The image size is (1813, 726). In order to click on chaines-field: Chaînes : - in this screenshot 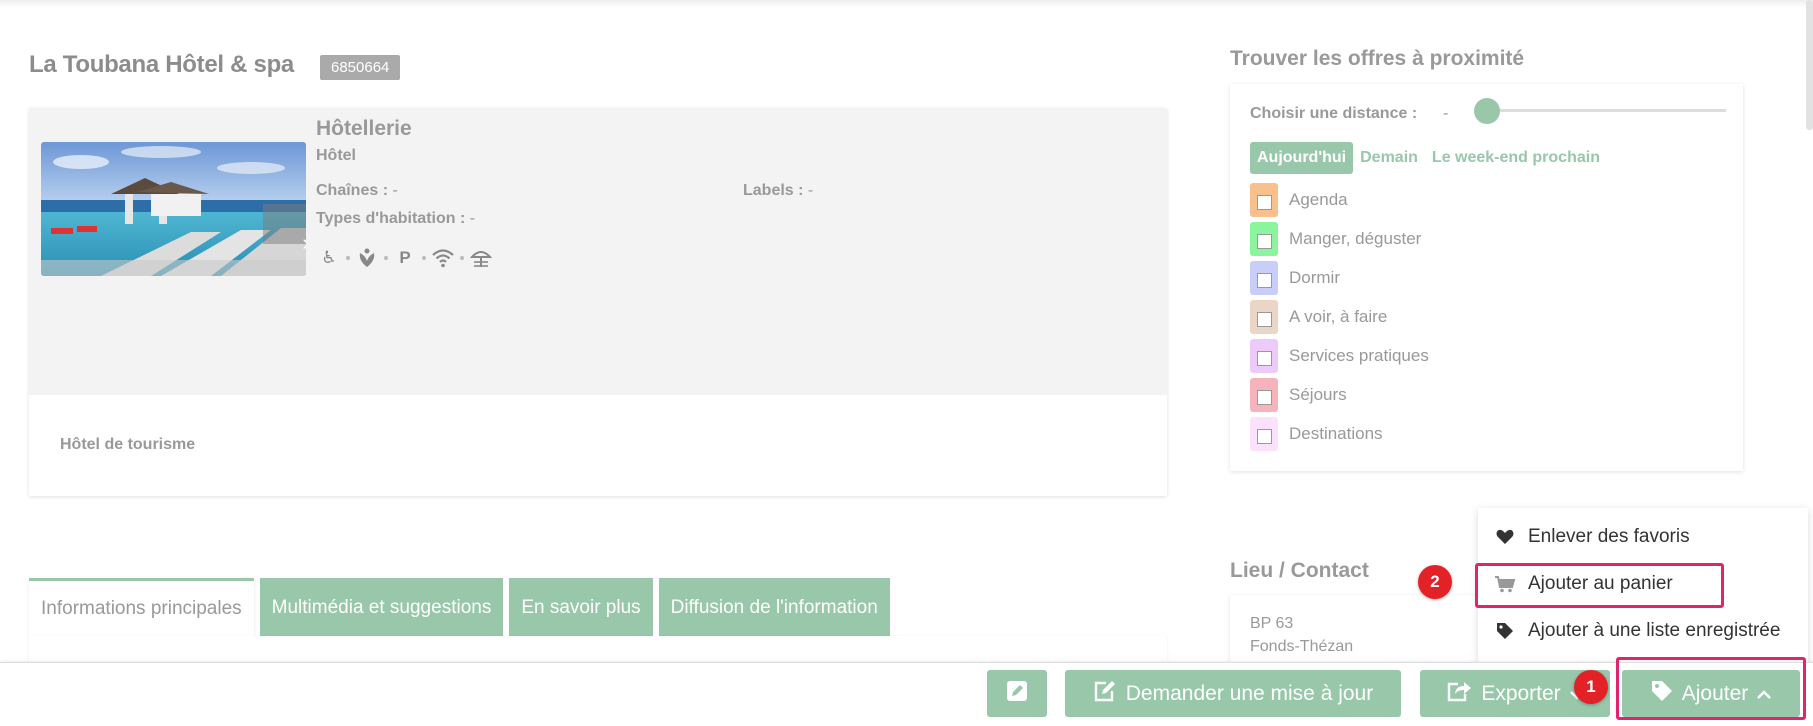, I will do `click(357, 191)`.